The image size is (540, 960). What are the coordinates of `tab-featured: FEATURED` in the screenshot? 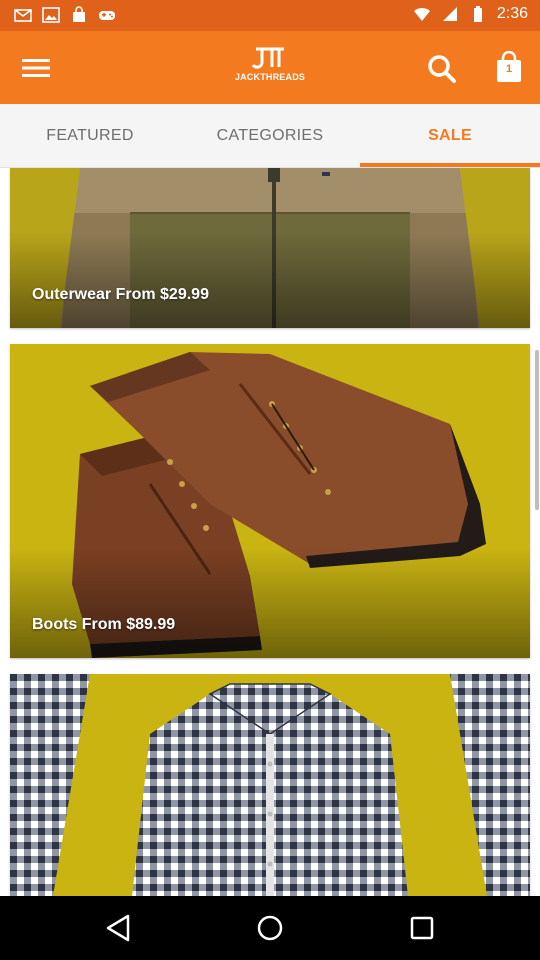 It's located at (90, 135).